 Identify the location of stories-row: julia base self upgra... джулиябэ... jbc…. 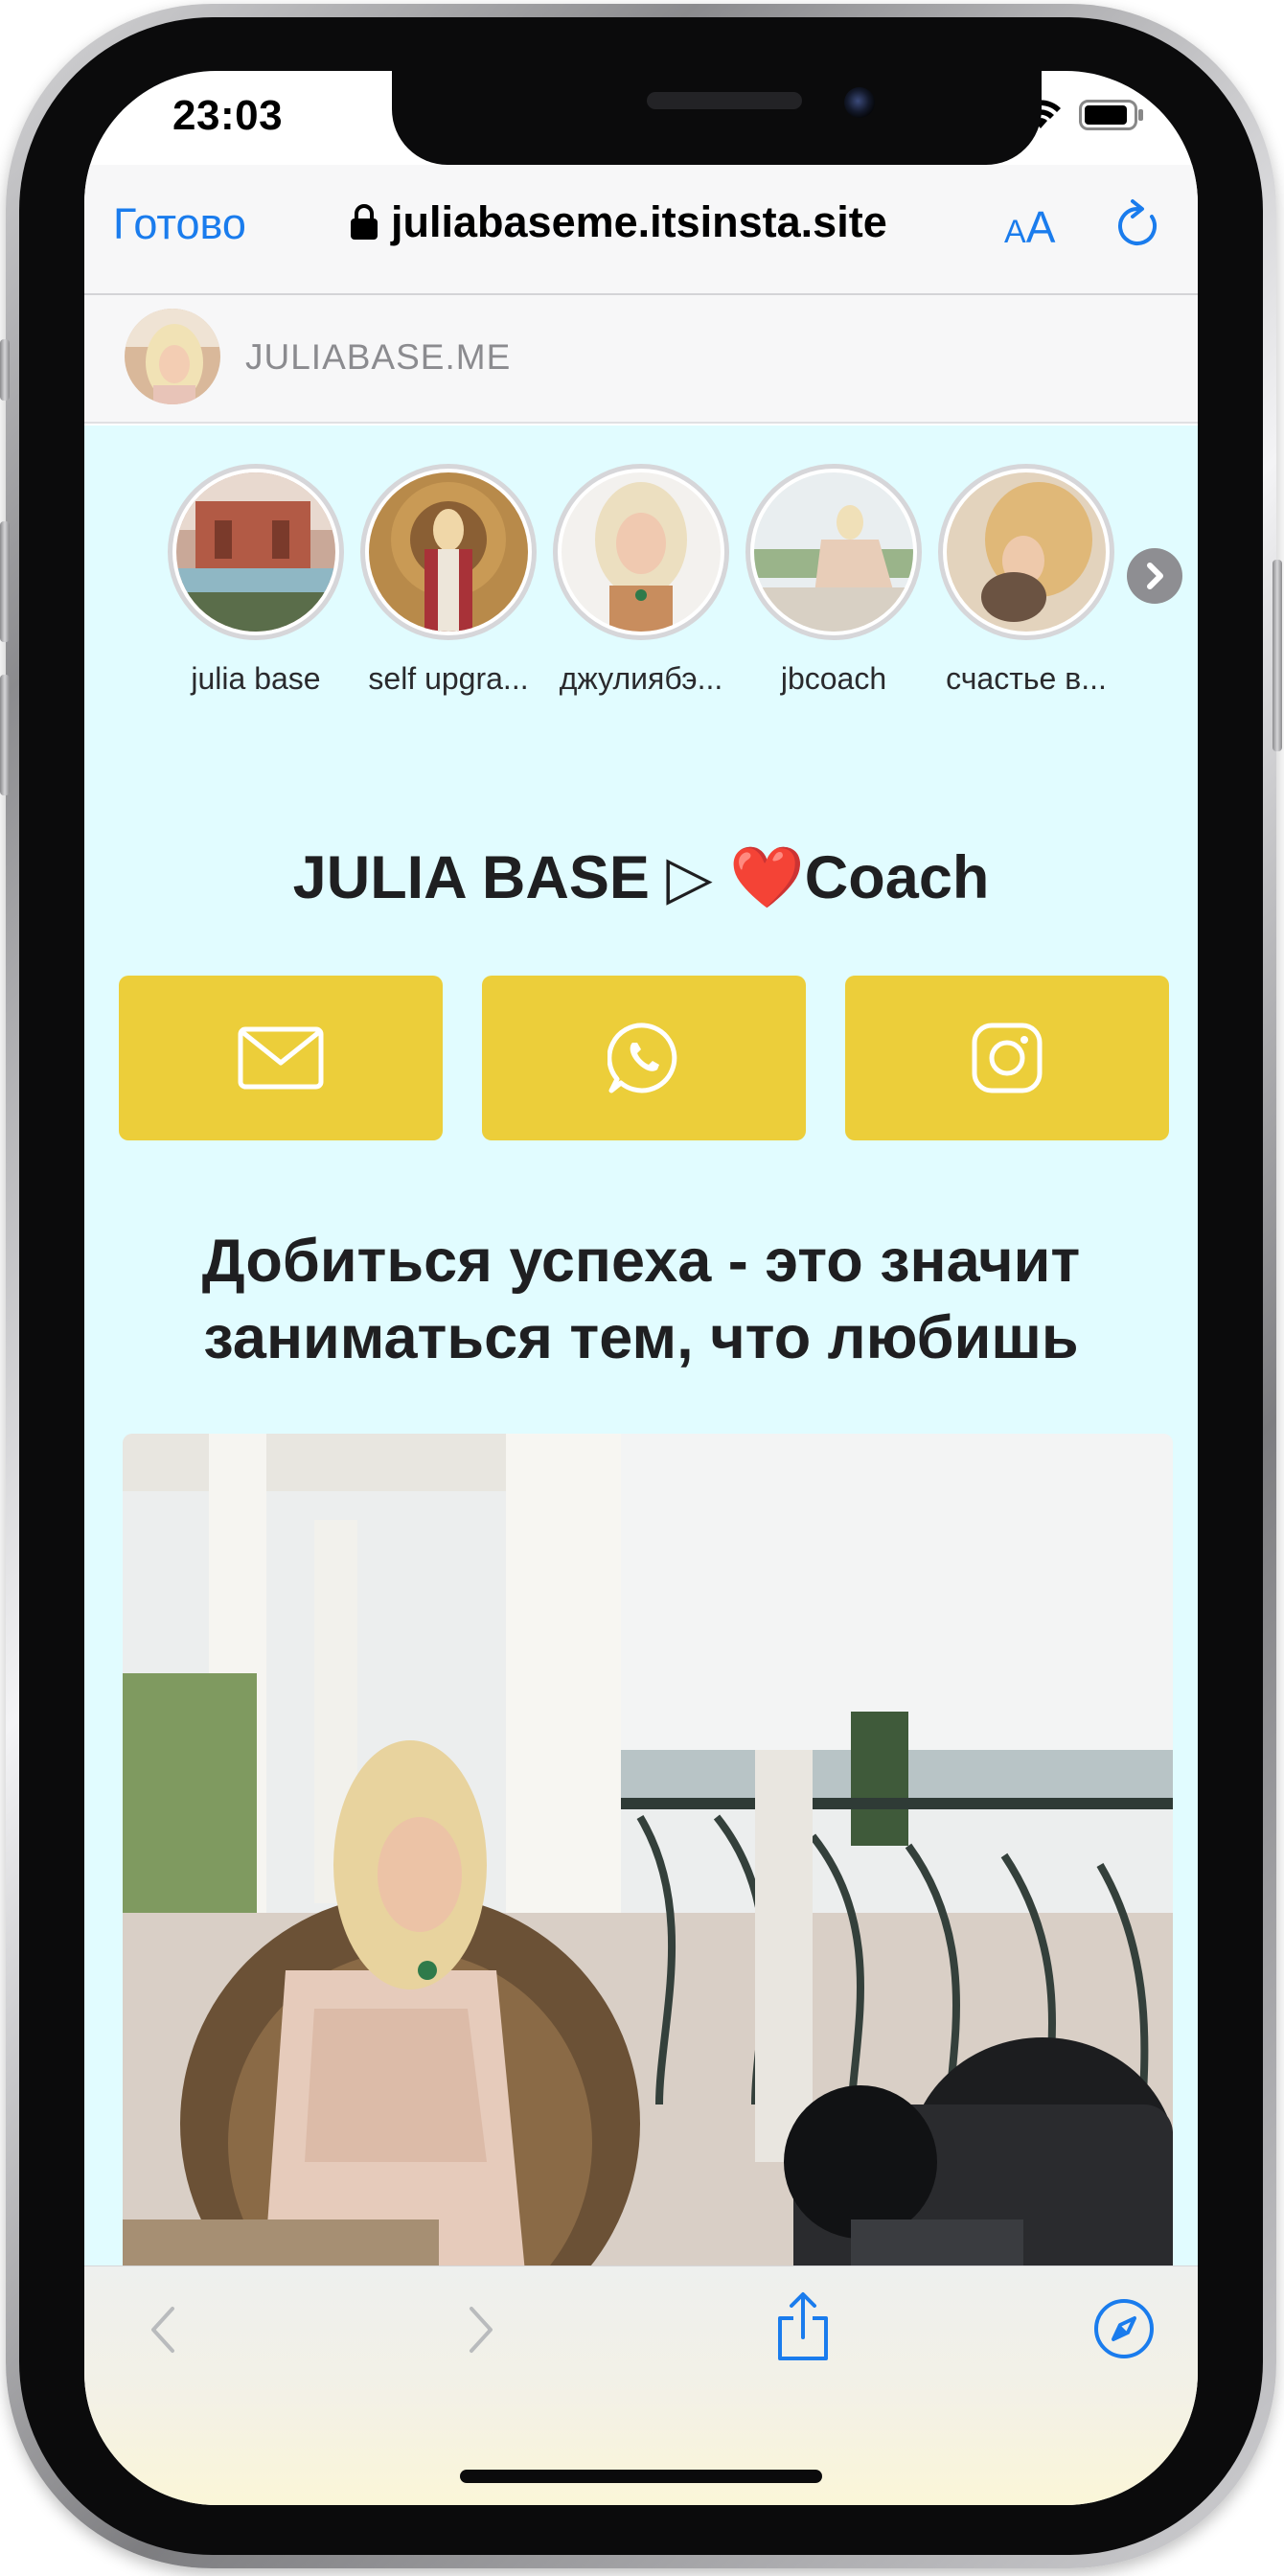
(641, 583).